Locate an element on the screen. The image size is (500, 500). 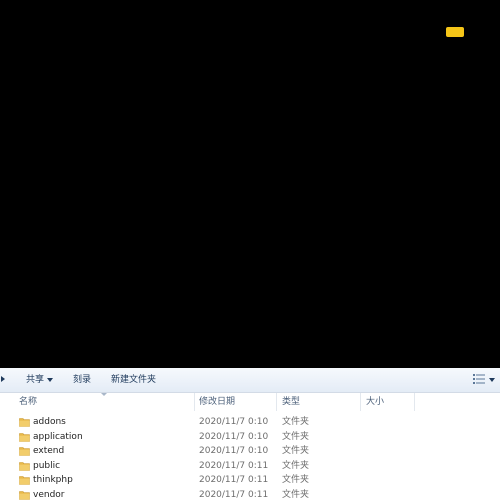
view-options-icon is located at coordinates (479, 379).